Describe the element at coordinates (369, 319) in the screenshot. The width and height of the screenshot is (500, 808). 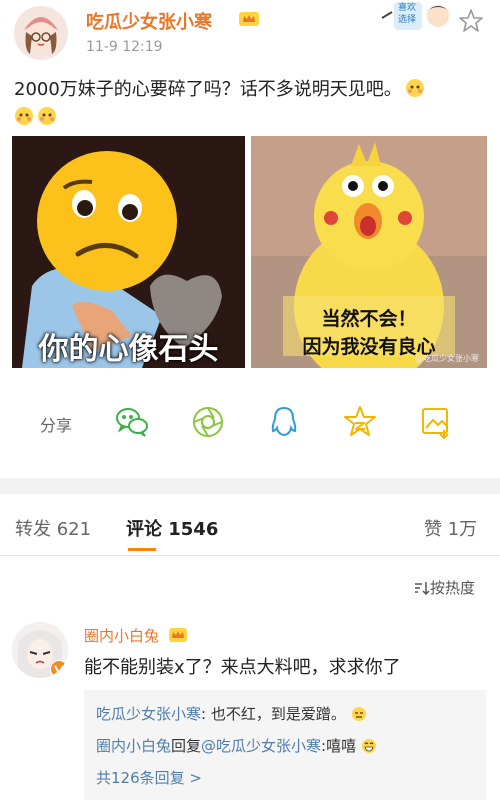
I see `image-2-caption-line1: 当然不会！` at that location.